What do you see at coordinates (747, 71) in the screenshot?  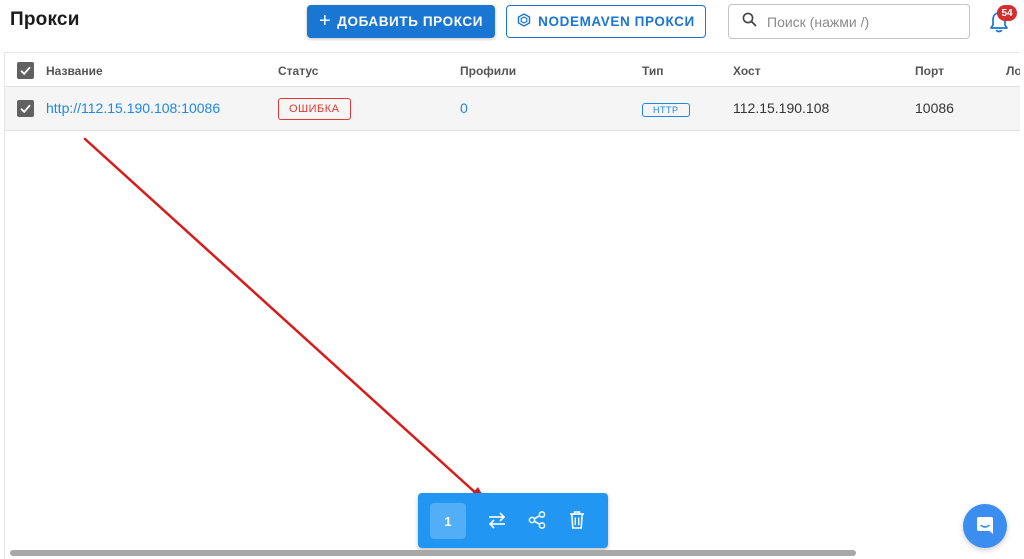 I see `column-header-host: Хост` at bounding box center [747, 71].